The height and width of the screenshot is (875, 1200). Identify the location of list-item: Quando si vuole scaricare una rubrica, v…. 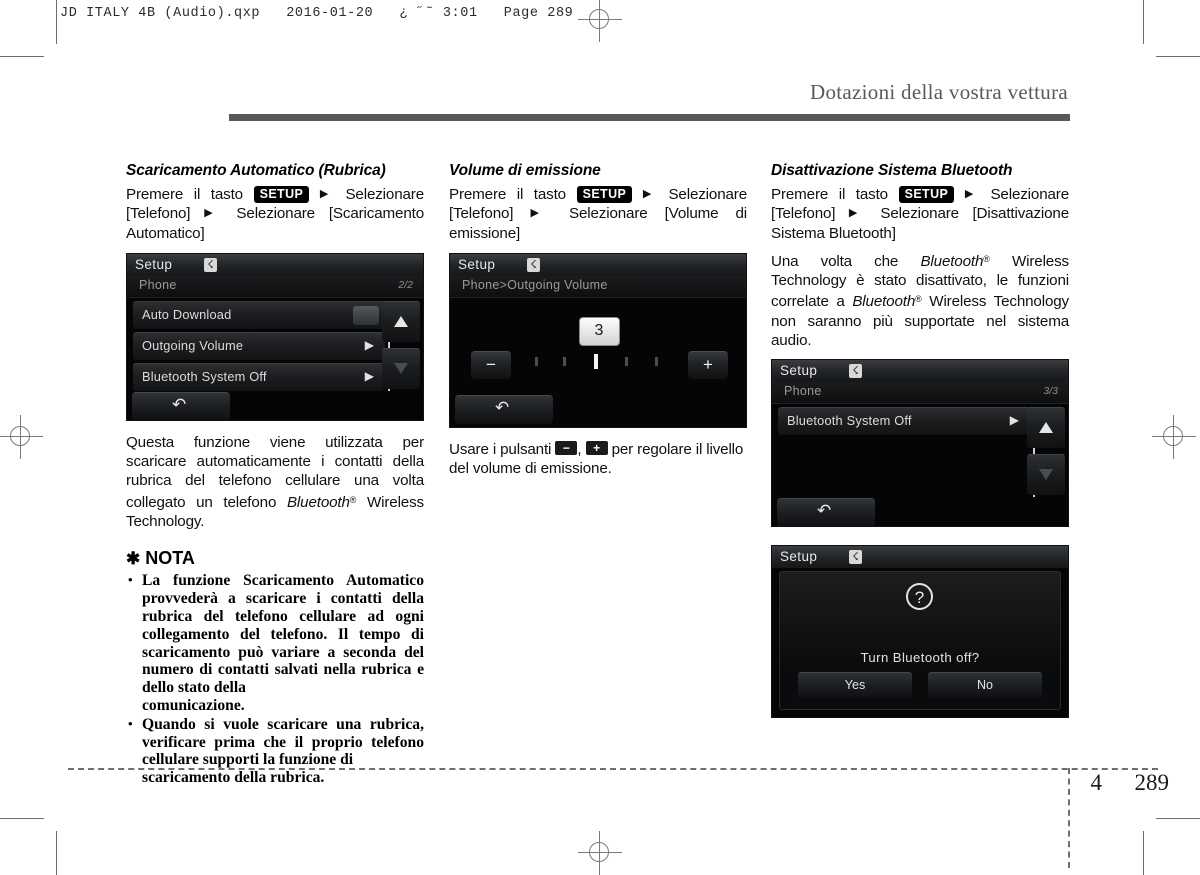
(275, 751).